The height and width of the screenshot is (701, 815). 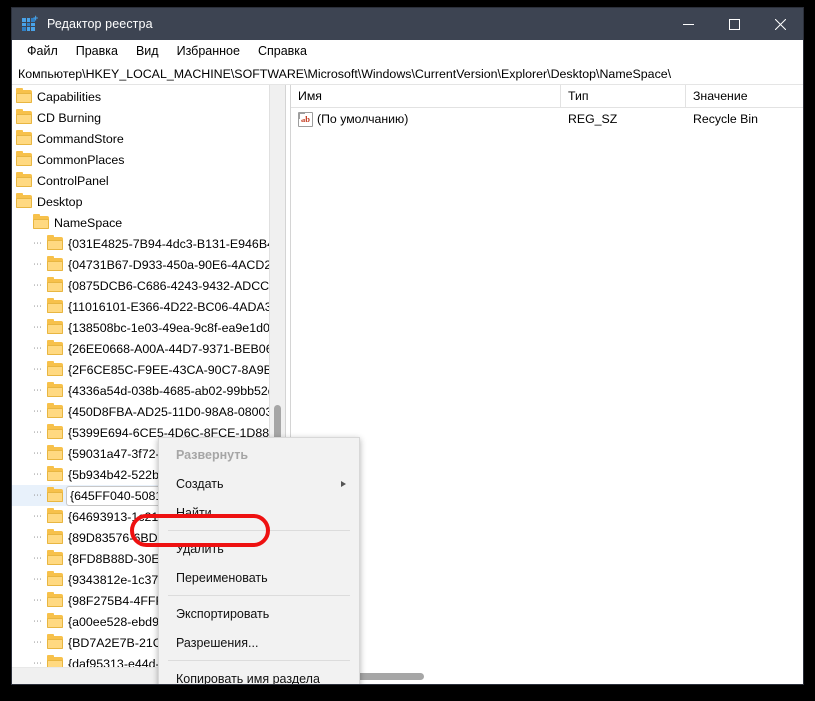 I want to click on column-header-value: Значение, so click(x=744, y=96).